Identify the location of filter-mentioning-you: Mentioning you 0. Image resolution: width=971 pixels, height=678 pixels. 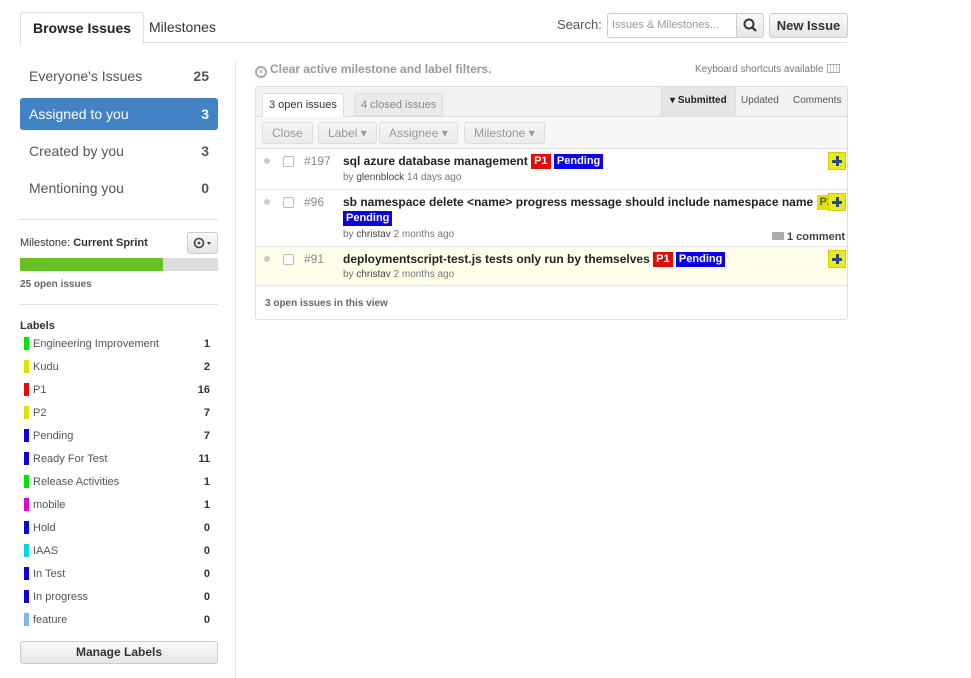
(119, 188).